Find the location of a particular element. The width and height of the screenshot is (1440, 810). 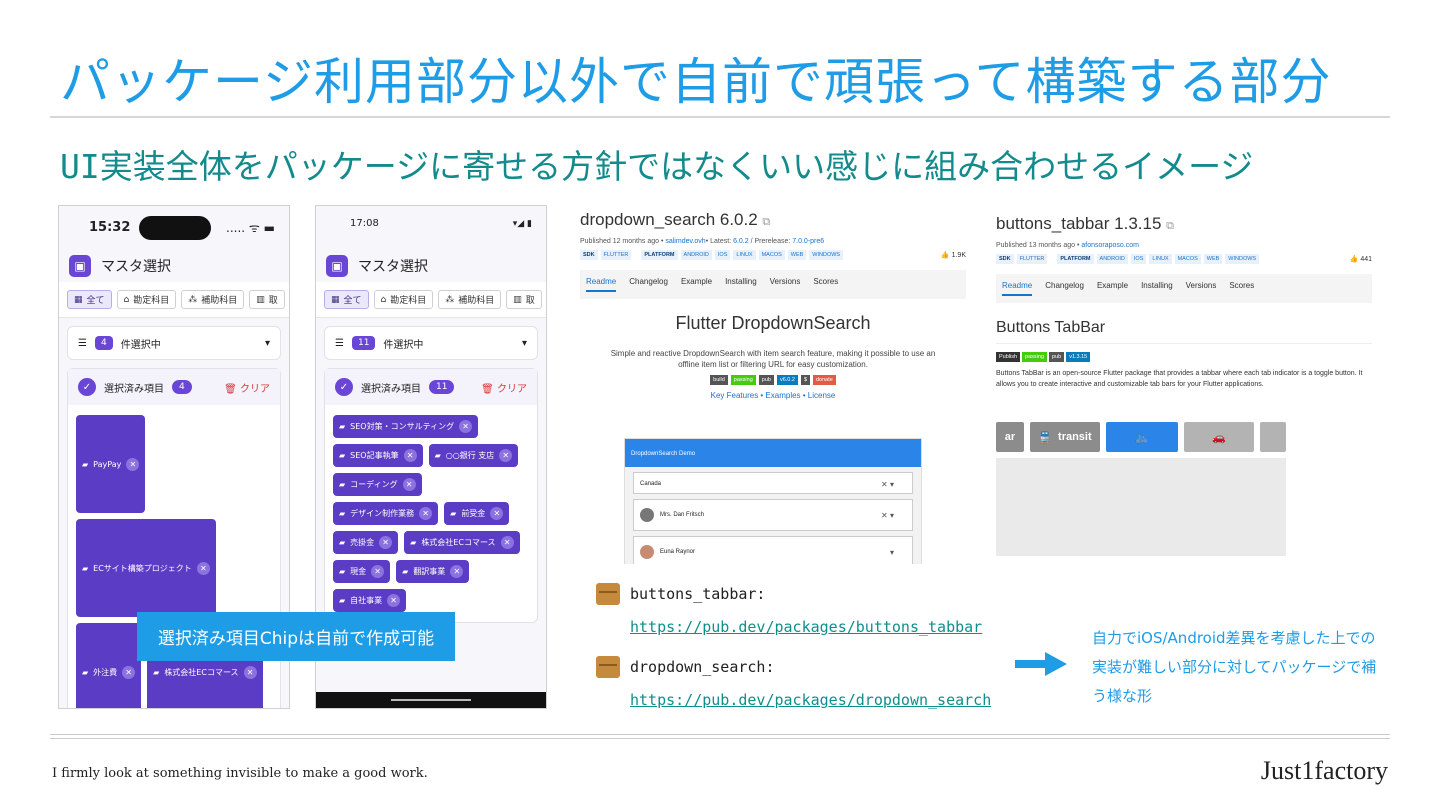

tab-bike: 🚲 is located at coordinates (1142, 437).